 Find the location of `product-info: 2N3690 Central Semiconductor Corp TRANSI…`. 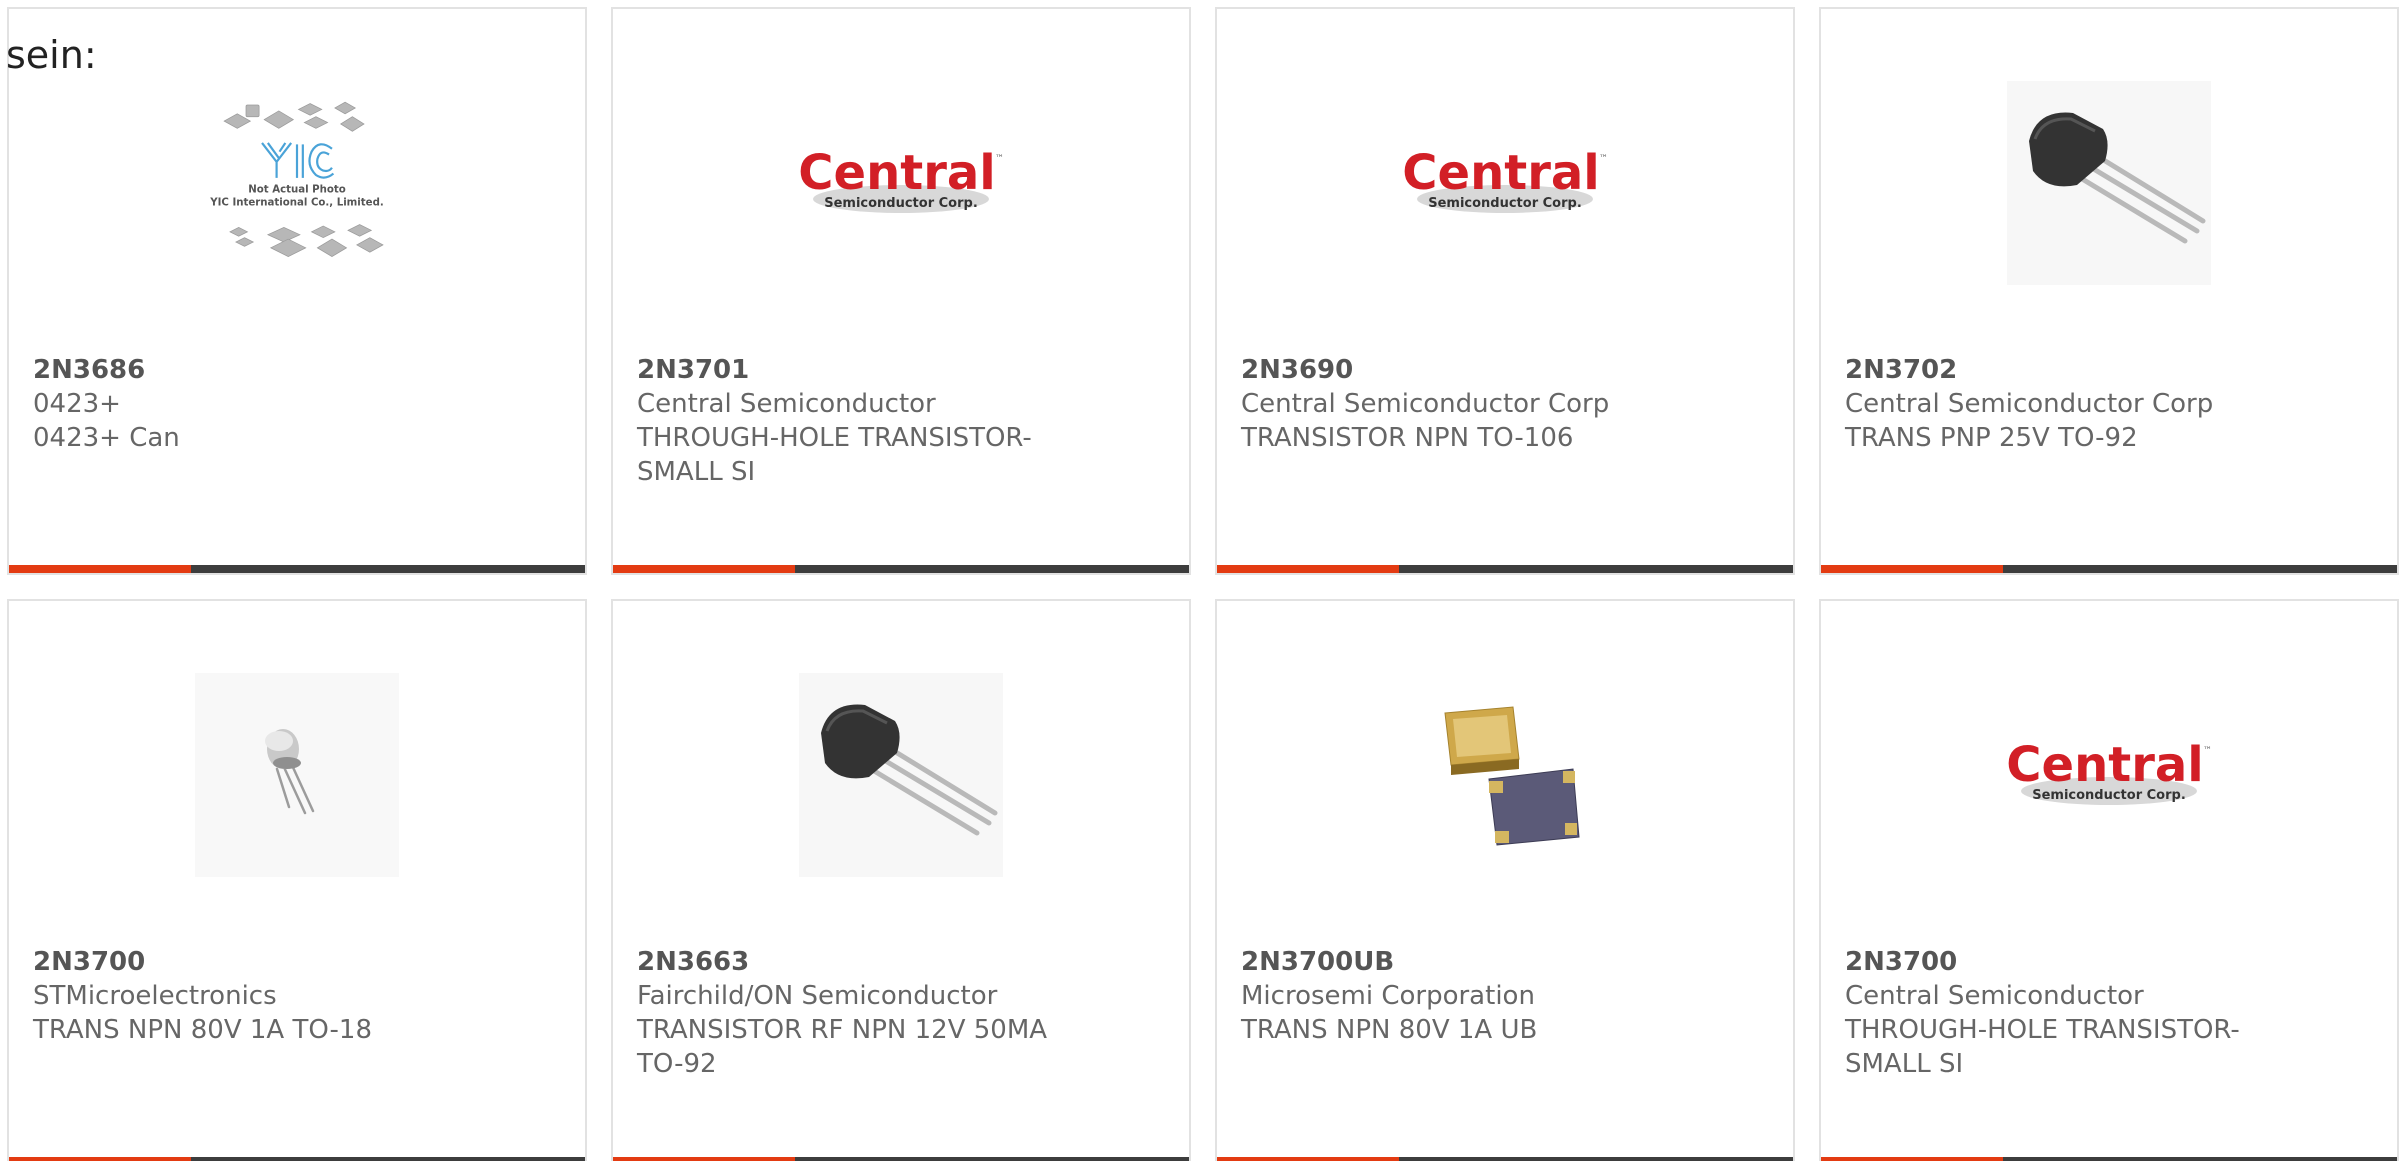

product-info: 2N3690 Central Semiconductor Corp TRANSI… is located at coordinates (1456, 404).